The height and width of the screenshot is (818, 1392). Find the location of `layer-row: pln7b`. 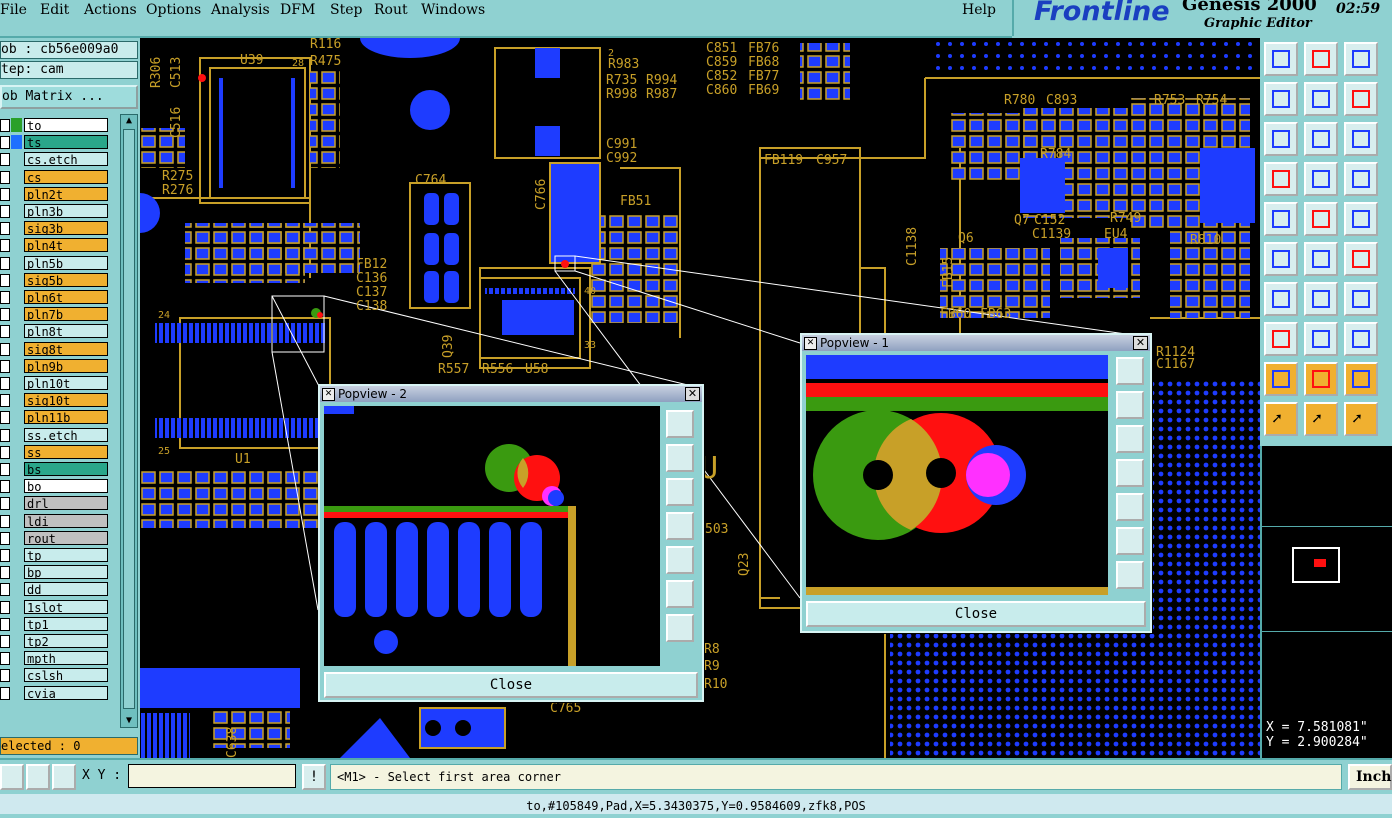

layer-row: pln7b is located at coordinates (55, 314).